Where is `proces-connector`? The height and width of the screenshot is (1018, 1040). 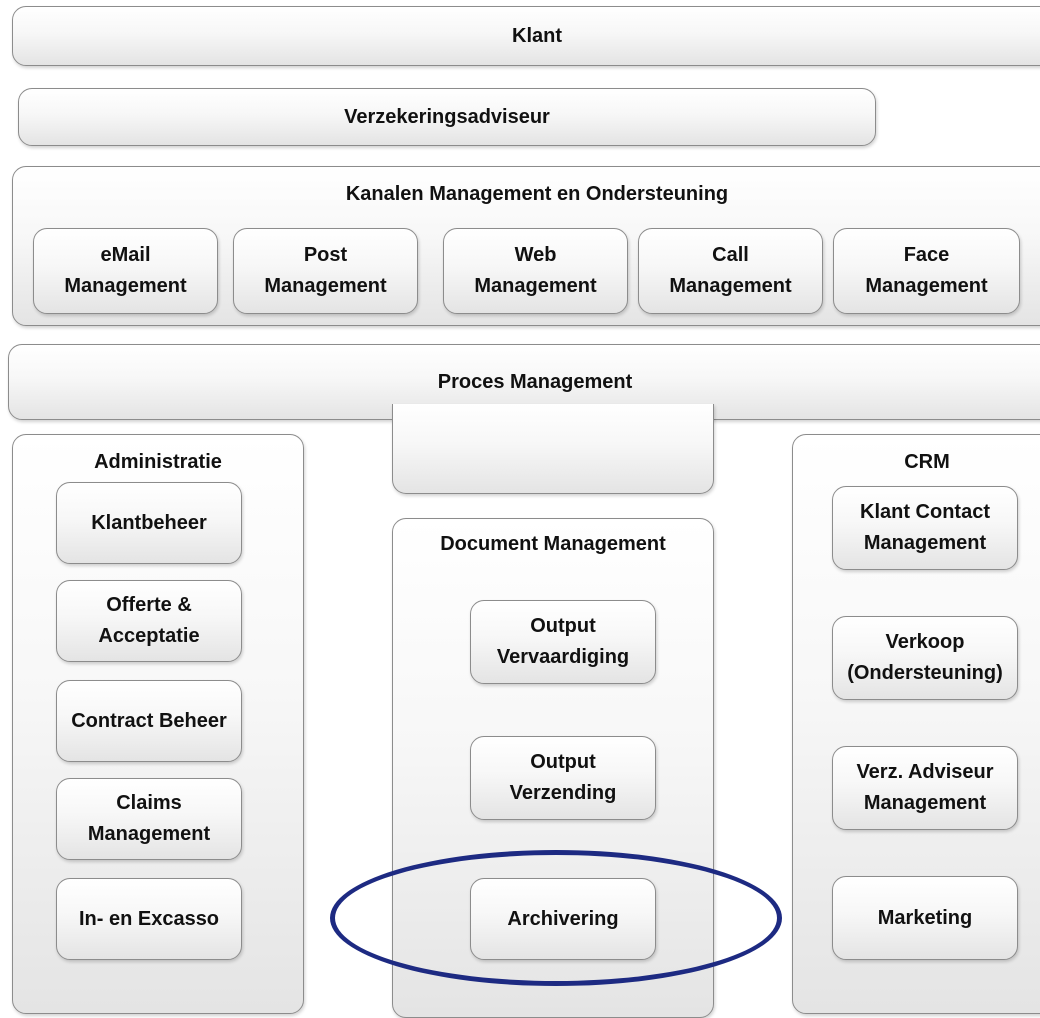
proces-connector is located at coordinates (553, 449).